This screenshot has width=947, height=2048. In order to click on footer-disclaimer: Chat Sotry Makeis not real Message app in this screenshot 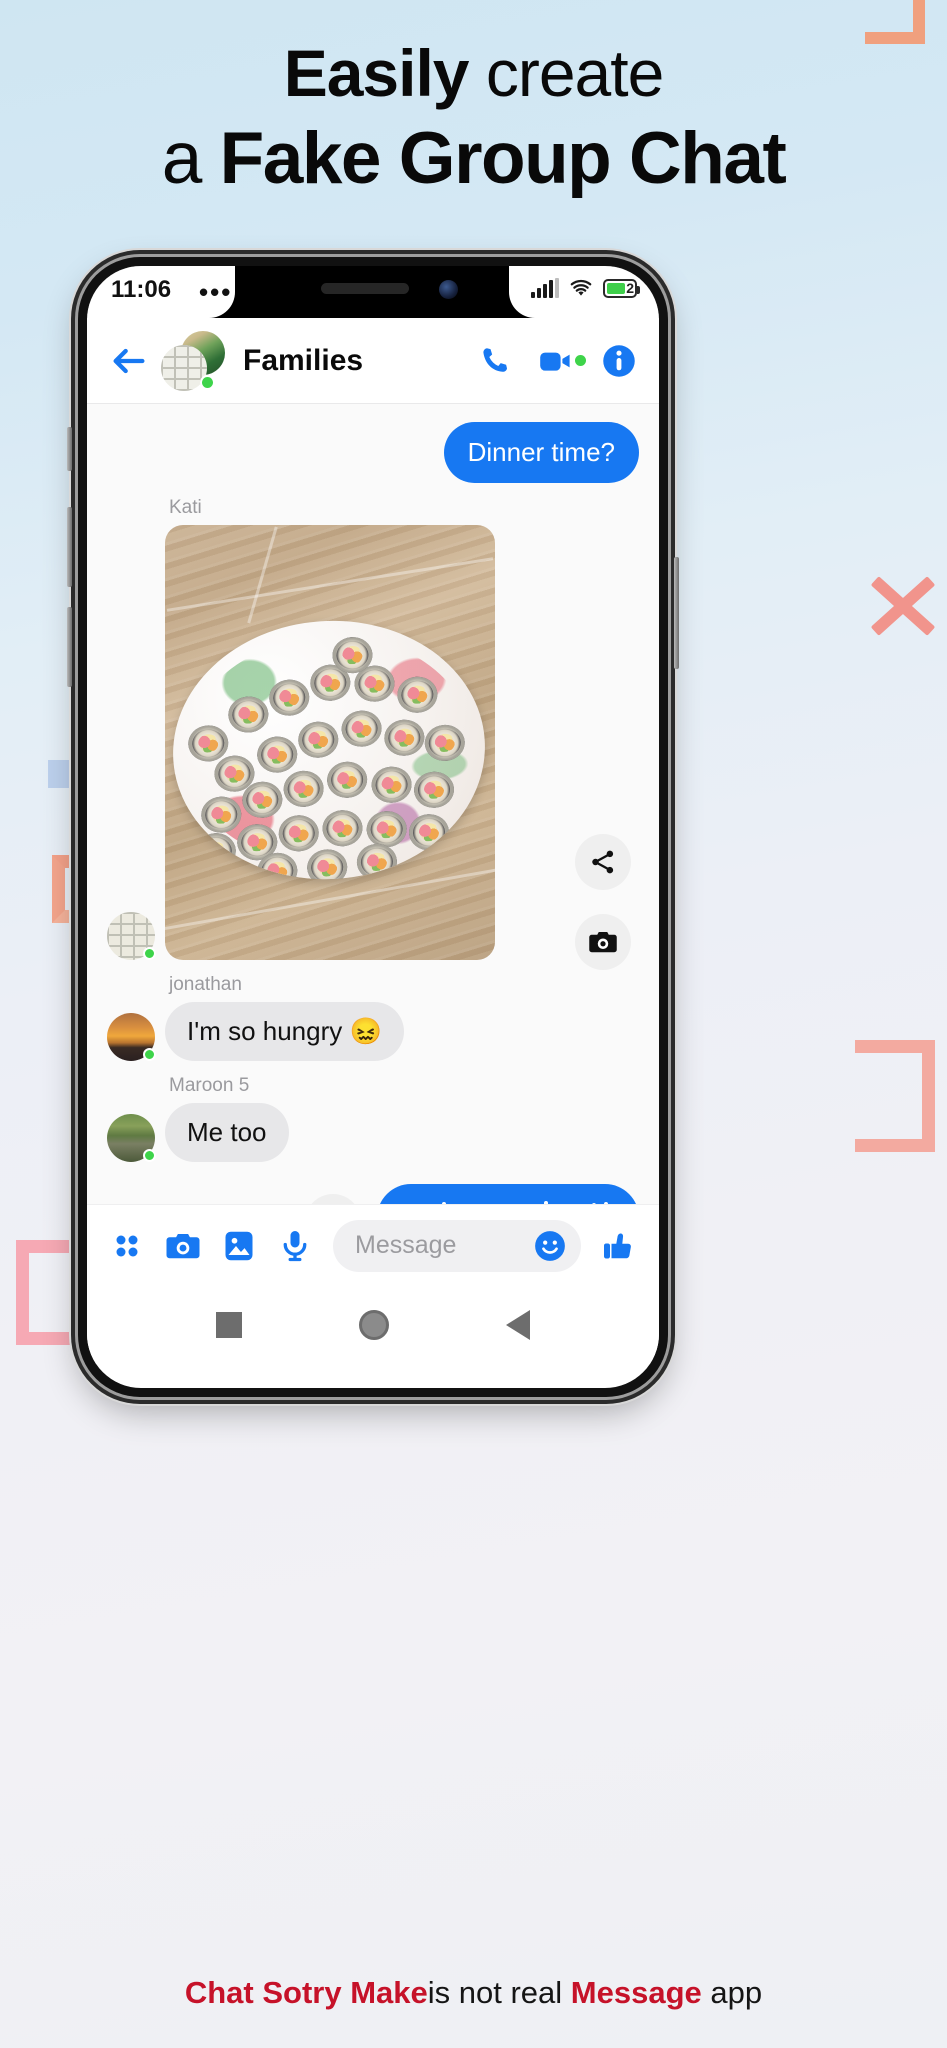, I will do `click(473, 1993)`.